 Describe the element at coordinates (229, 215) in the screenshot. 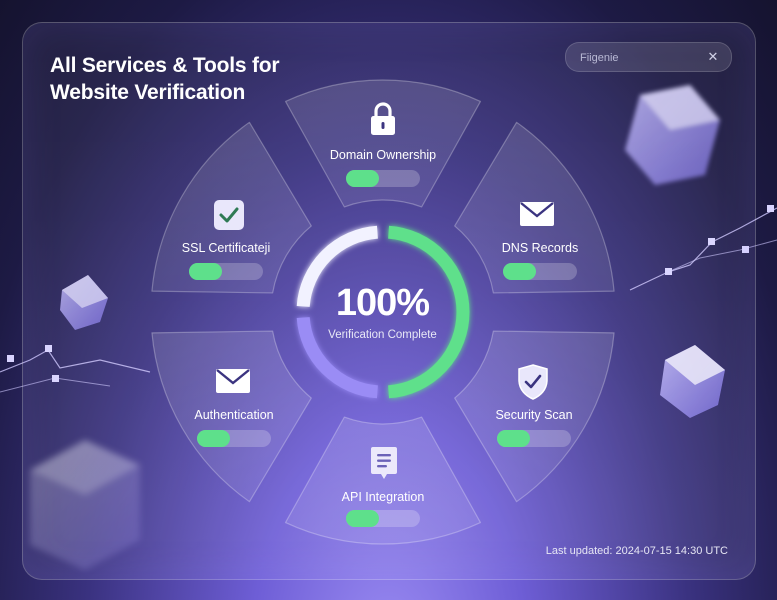

I see `checkbox-icon` at that location.